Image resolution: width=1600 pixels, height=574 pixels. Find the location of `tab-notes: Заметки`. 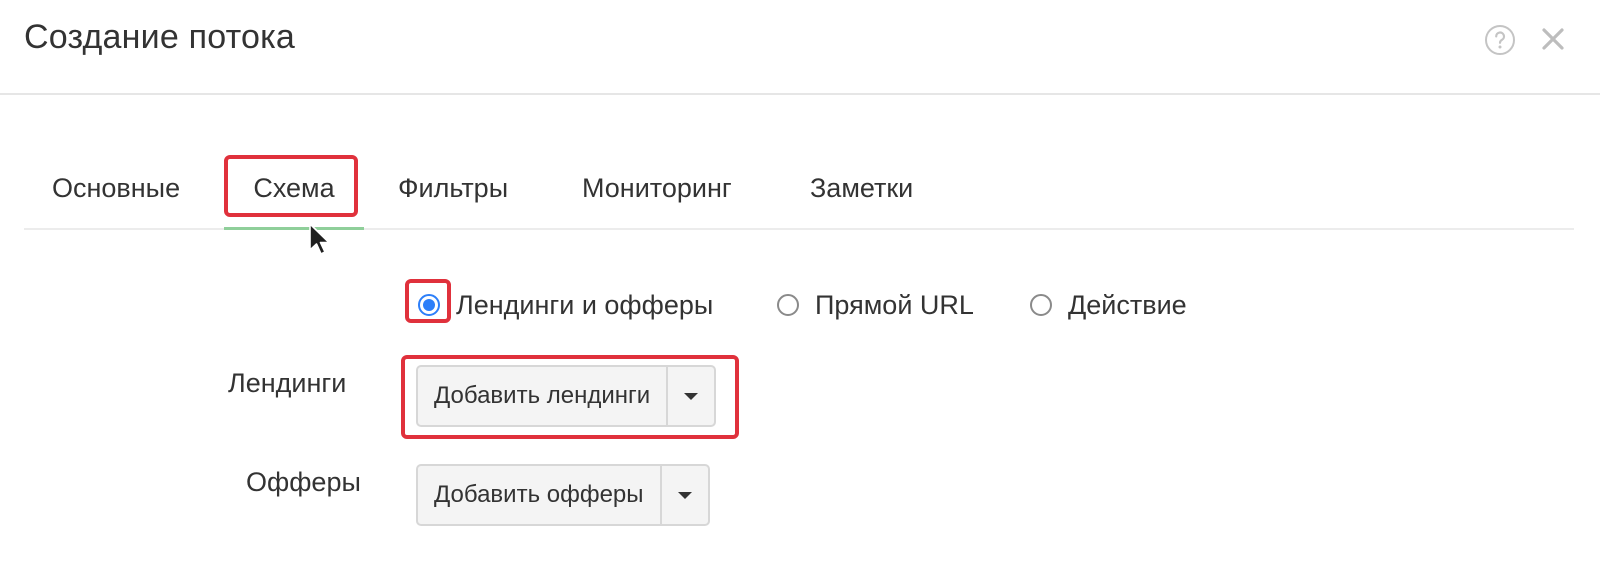

tab-notes: Заметки is located at coordinates (861, 190).